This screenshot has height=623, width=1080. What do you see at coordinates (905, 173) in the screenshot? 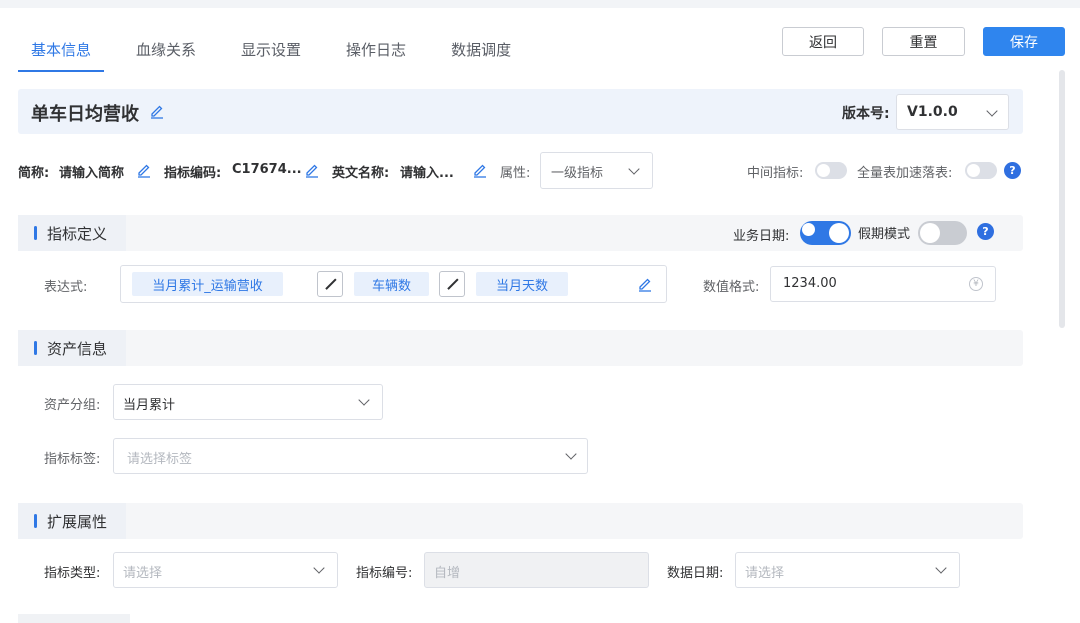
I see `full-accel-label: 全量表加速落表:` at bounding box center [905, 173].